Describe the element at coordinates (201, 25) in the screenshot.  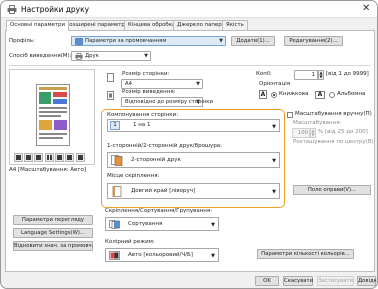
I see `tab-paper-source: Джерело паперу` at that location.